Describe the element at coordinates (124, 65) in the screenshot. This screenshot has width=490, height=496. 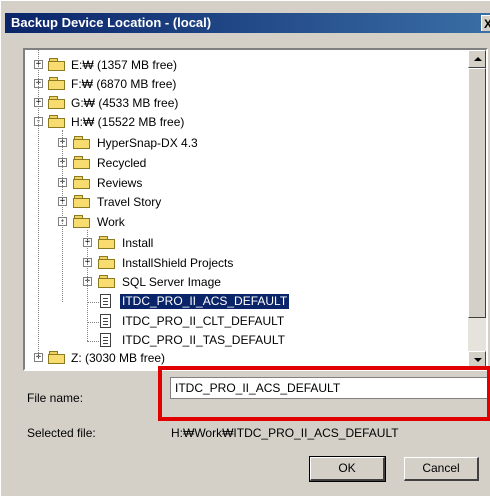
I see `tree-item-label: E:₩ (1357 MB free)` at that location.